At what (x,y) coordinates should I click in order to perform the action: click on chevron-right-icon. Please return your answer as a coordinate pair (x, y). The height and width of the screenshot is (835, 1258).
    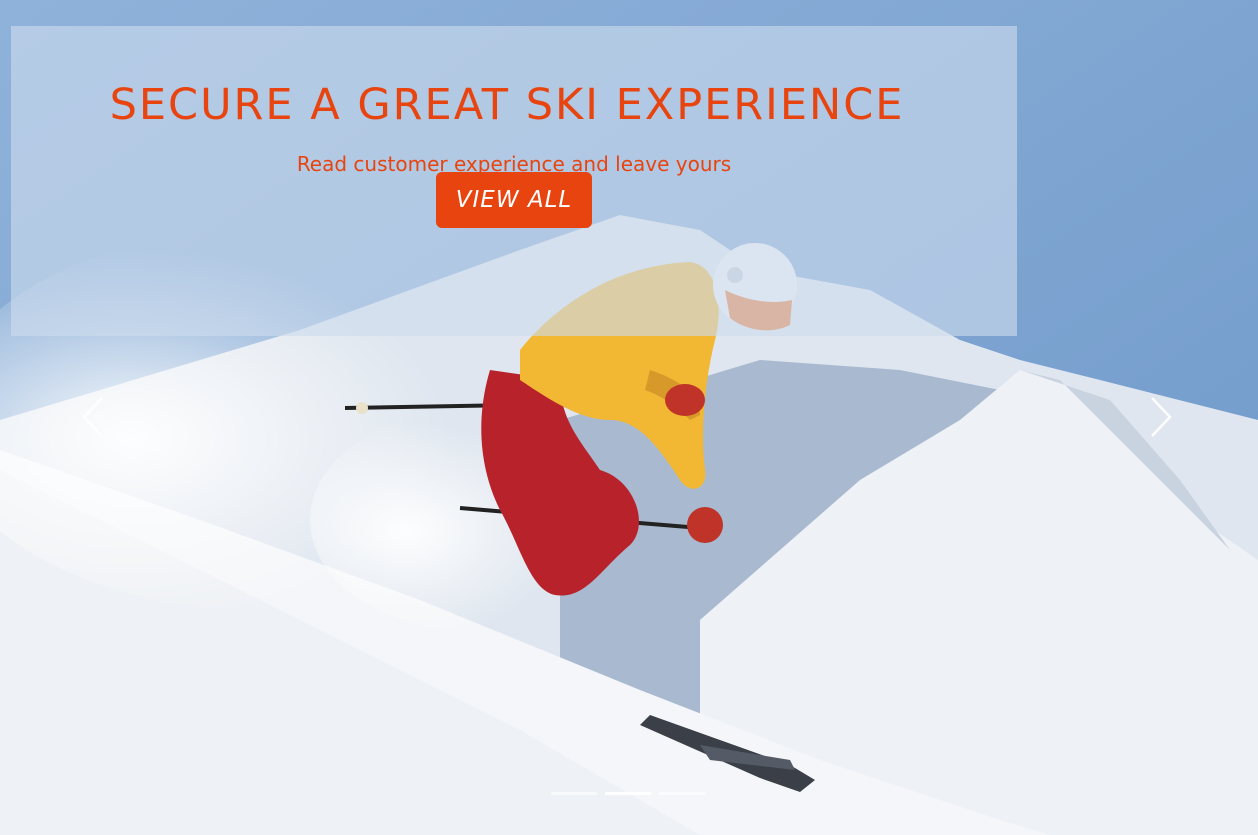
    Looking at the image, I should click on (1161, 417).